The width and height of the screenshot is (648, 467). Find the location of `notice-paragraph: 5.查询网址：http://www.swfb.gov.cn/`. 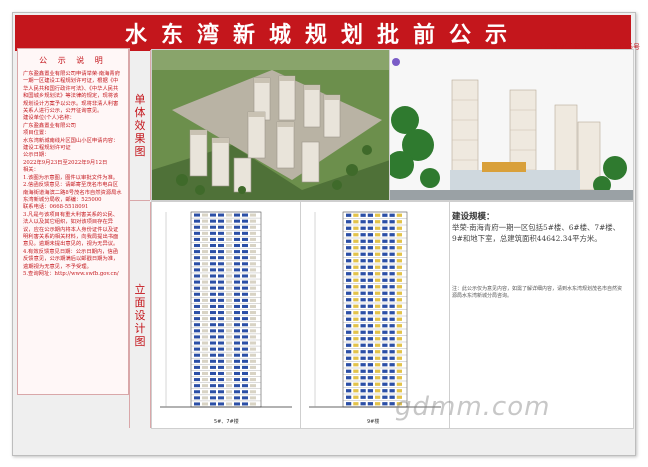

notice-paragraph: 5.查询网址：http://www.swfb.gov.cn/ is located at coordinates (71, 273).